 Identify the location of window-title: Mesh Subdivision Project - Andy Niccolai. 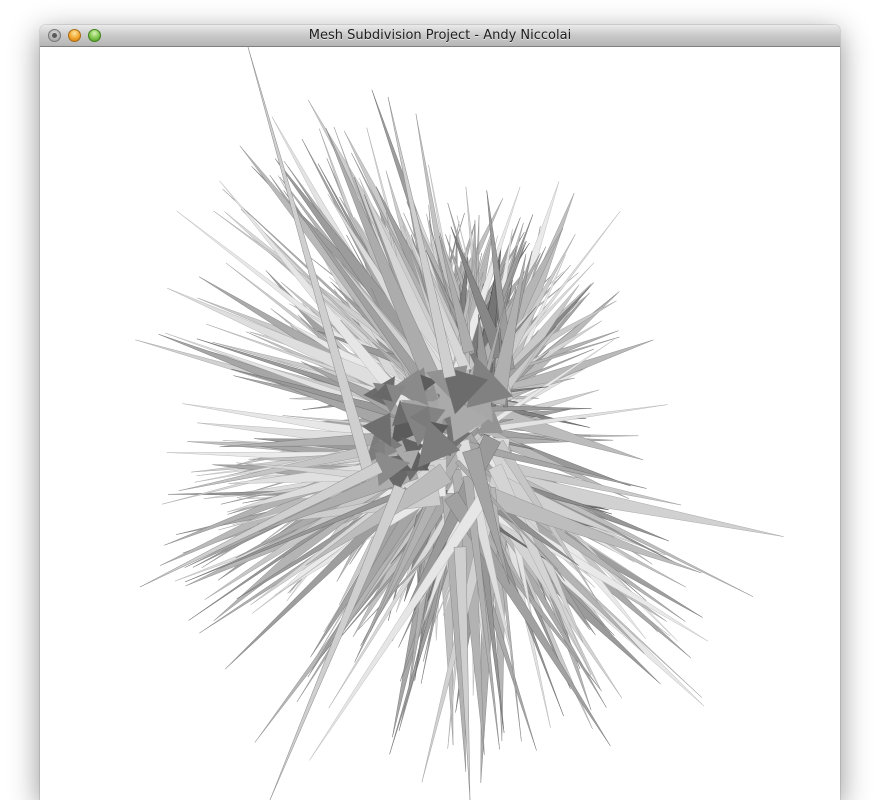
(440, 35).